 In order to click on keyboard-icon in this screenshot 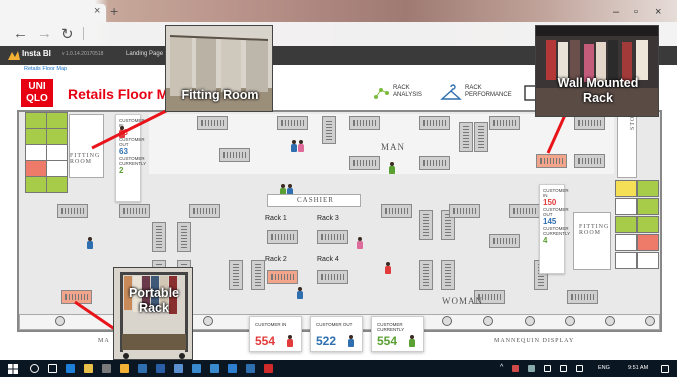, I will do `click(579, 368)`.